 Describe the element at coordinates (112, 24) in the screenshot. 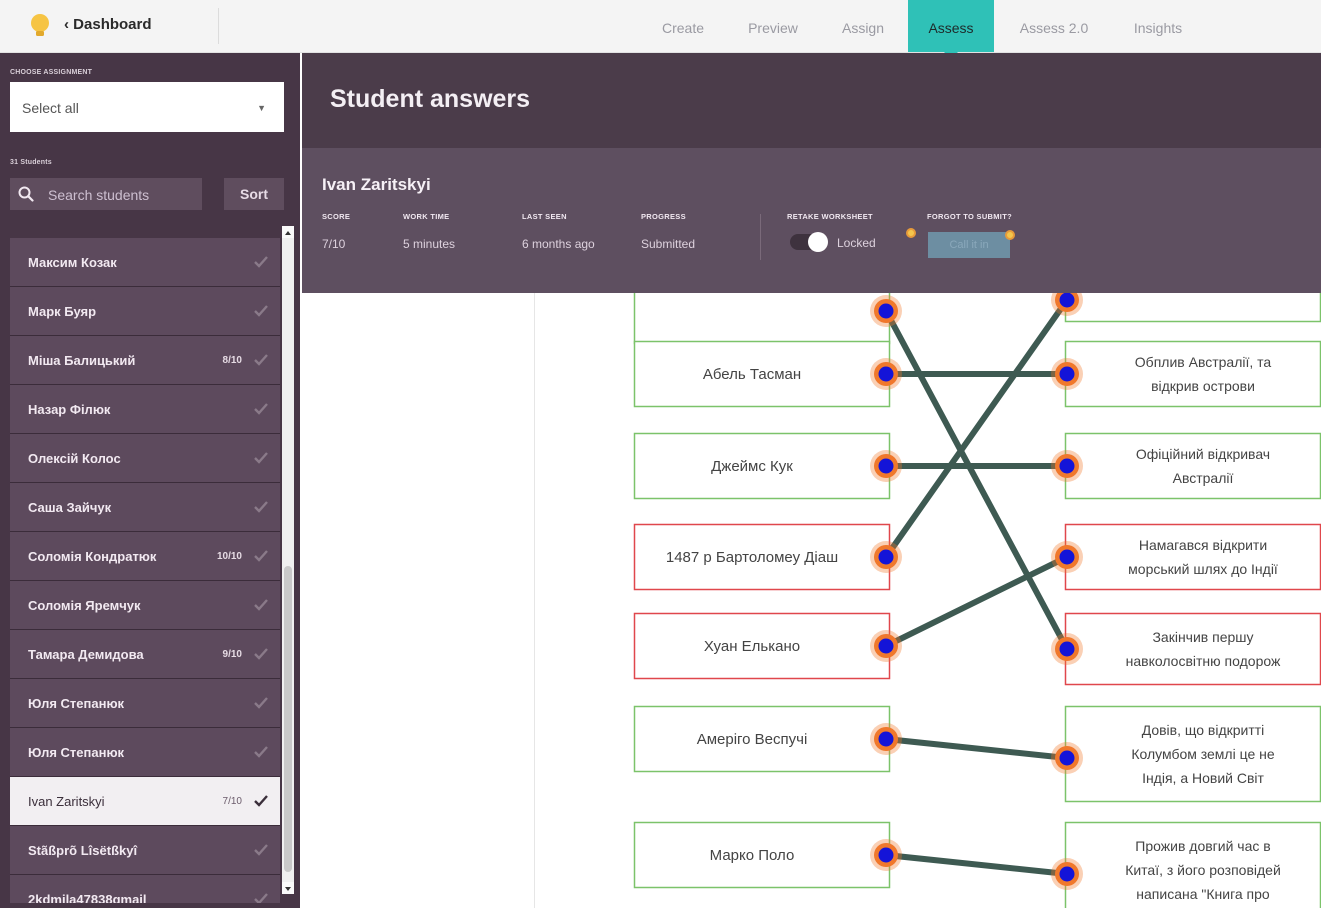

I see `back-label: Dashboard` at that location.